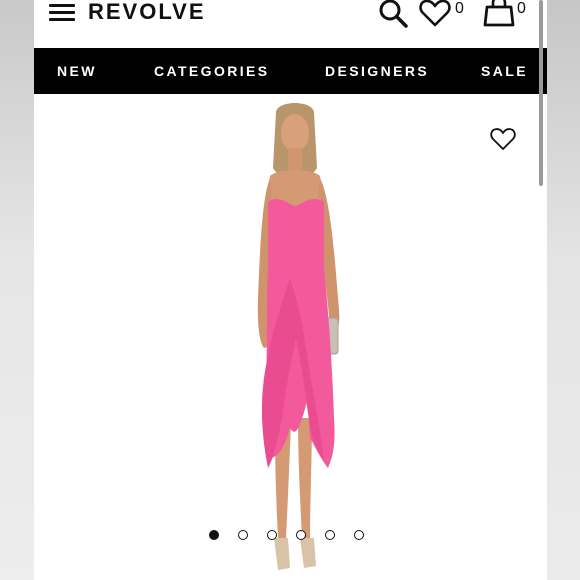 The width and height of the screenshot is (580, 580). Describe the element at coordinates (459, 8) in the screenshot. I see `wishlist-count: 0` at that location.